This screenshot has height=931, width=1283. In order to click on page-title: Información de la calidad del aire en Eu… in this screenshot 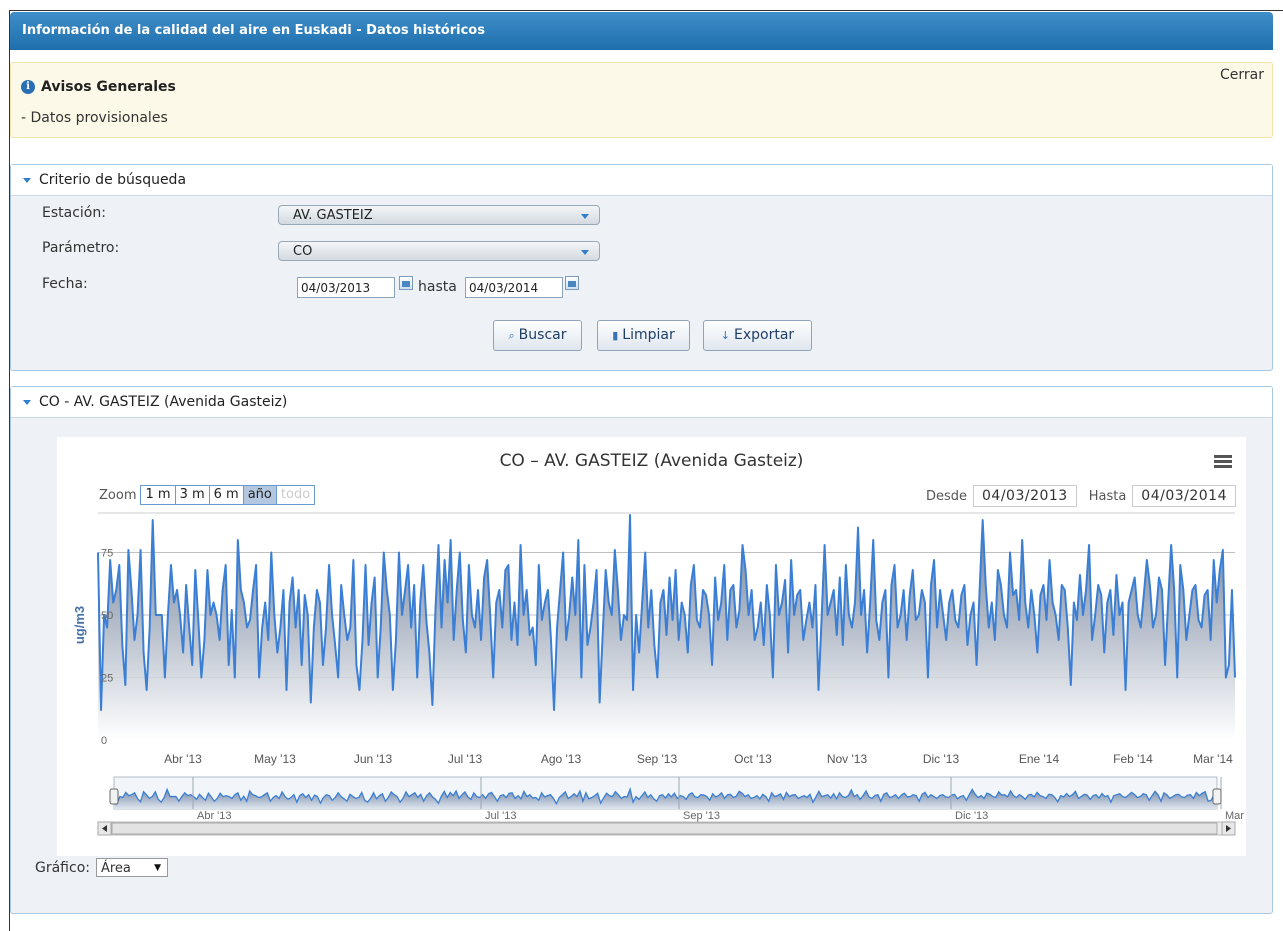, I will do `click(641, 31)`.